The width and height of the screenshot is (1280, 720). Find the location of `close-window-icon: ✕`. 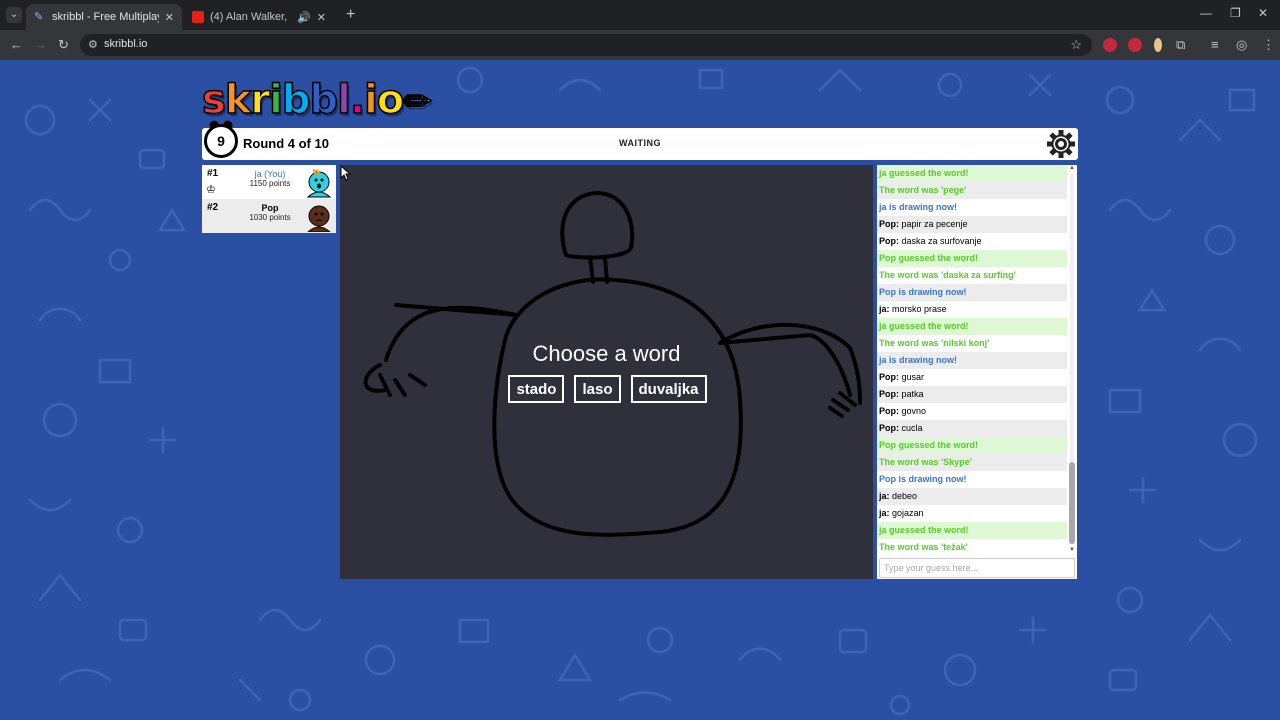

close-window-icon: ✕ is located at coordinates (1263, 13).